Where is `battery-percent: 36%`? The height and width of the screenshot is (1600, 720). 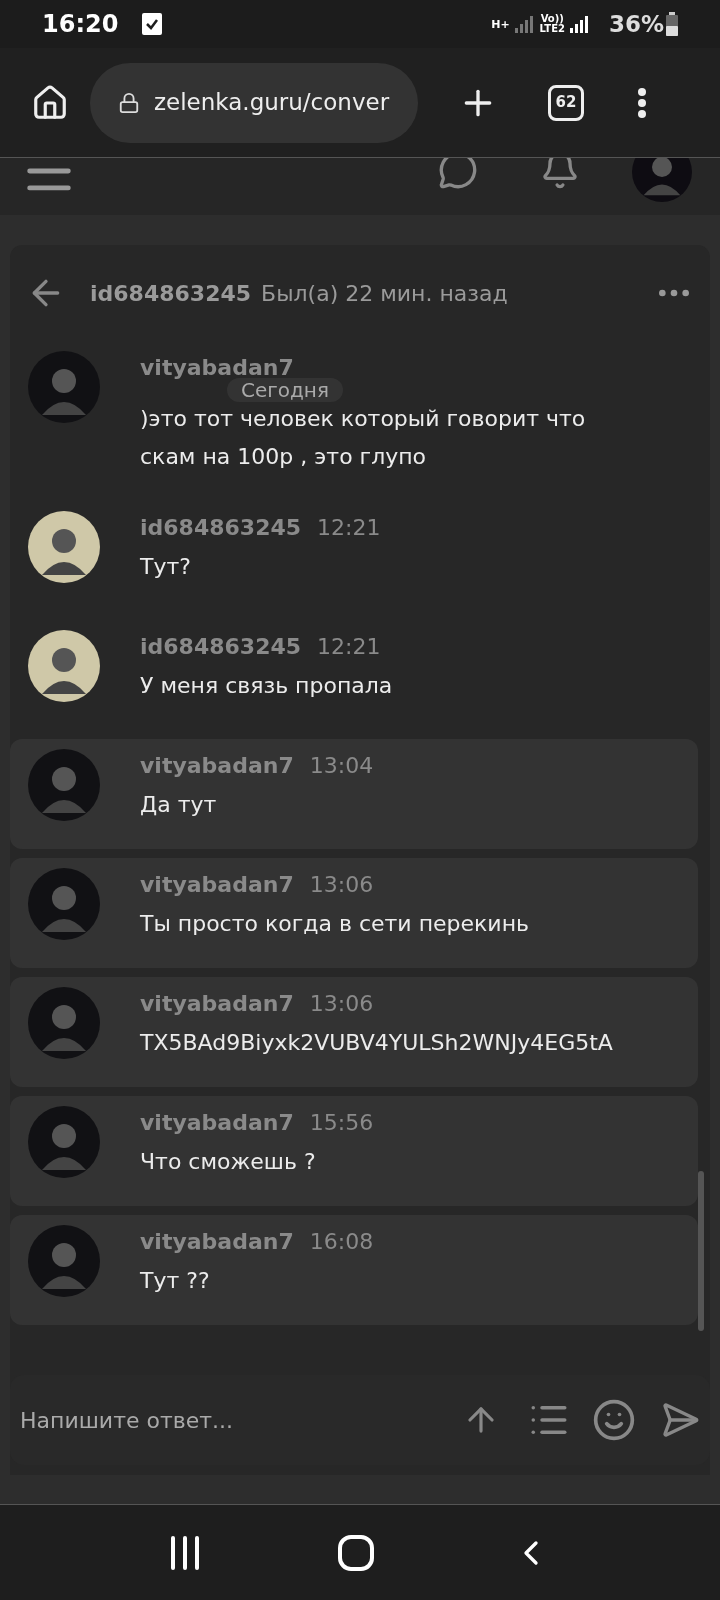
battery-percent: 36% is located at coordinates (636, 24).